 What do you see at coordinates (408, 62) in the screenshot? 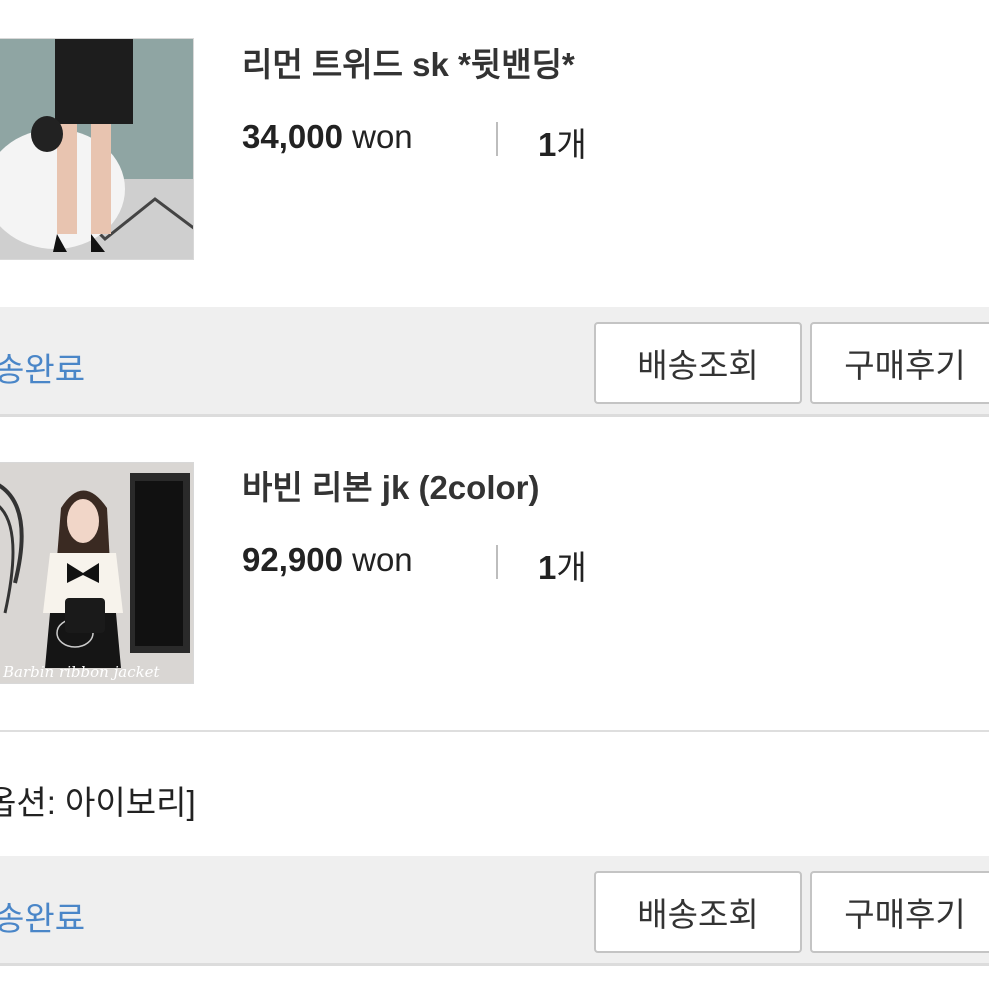
I see `product-name: 리먼 트위드 sk *뒷밴딩*` at bounding box center [408, 62].